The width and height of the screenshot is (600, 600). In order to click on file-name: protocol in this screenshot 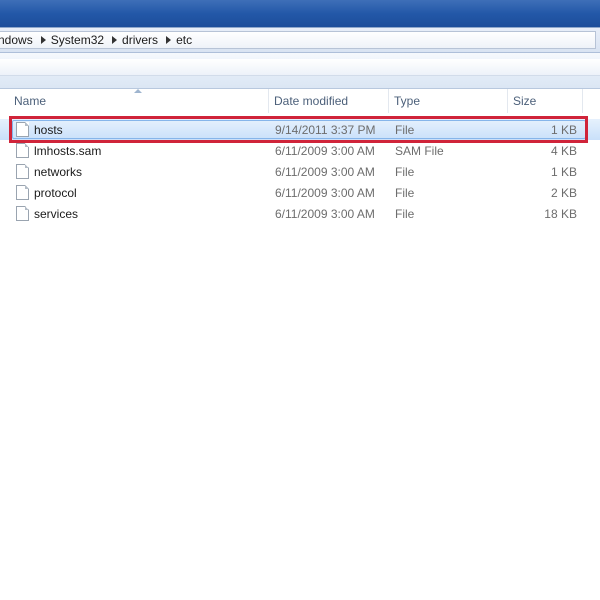, I will do `click(55, 192)`.